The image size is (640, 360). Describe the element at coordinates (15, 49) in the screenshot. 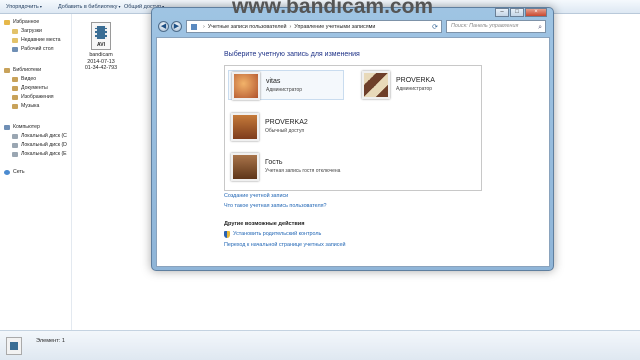

I see `desktop-icon` at that location.